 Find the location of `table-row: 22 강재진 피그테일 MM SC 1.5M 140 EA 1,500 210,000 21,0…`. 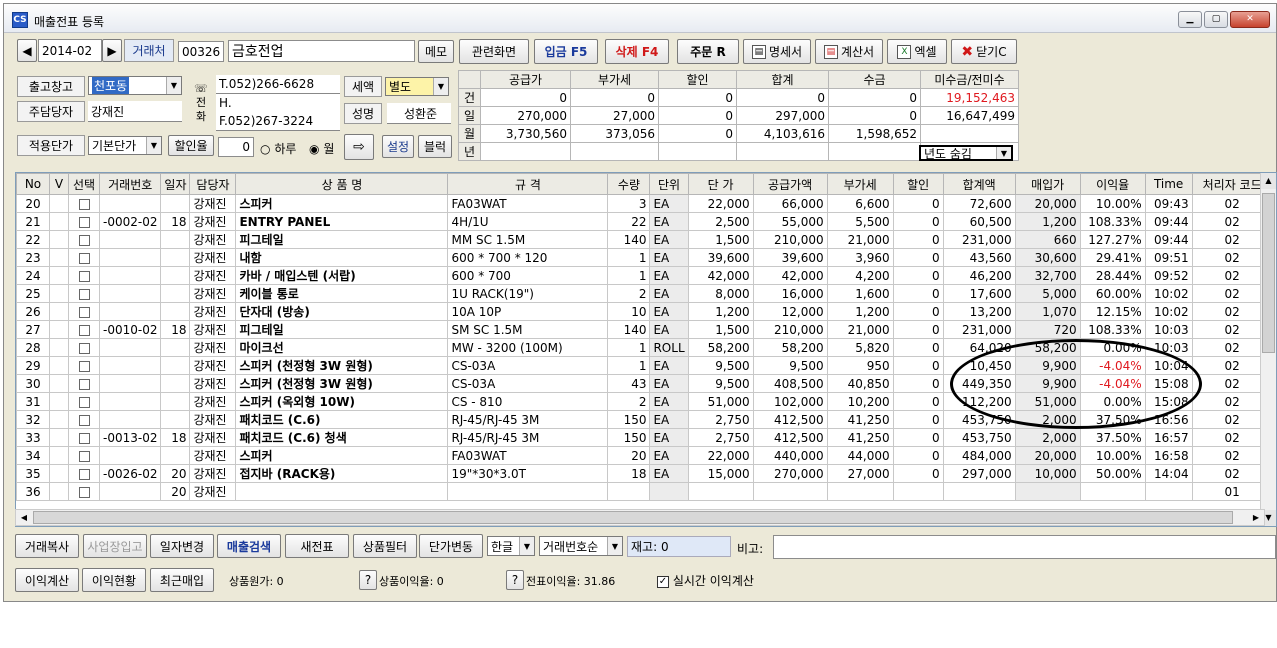

table-row: 22 강재진 피그테일 MM SC 1.5M 140 EA 1,500 210,000 21,0… is located at coordinates (644, 239).